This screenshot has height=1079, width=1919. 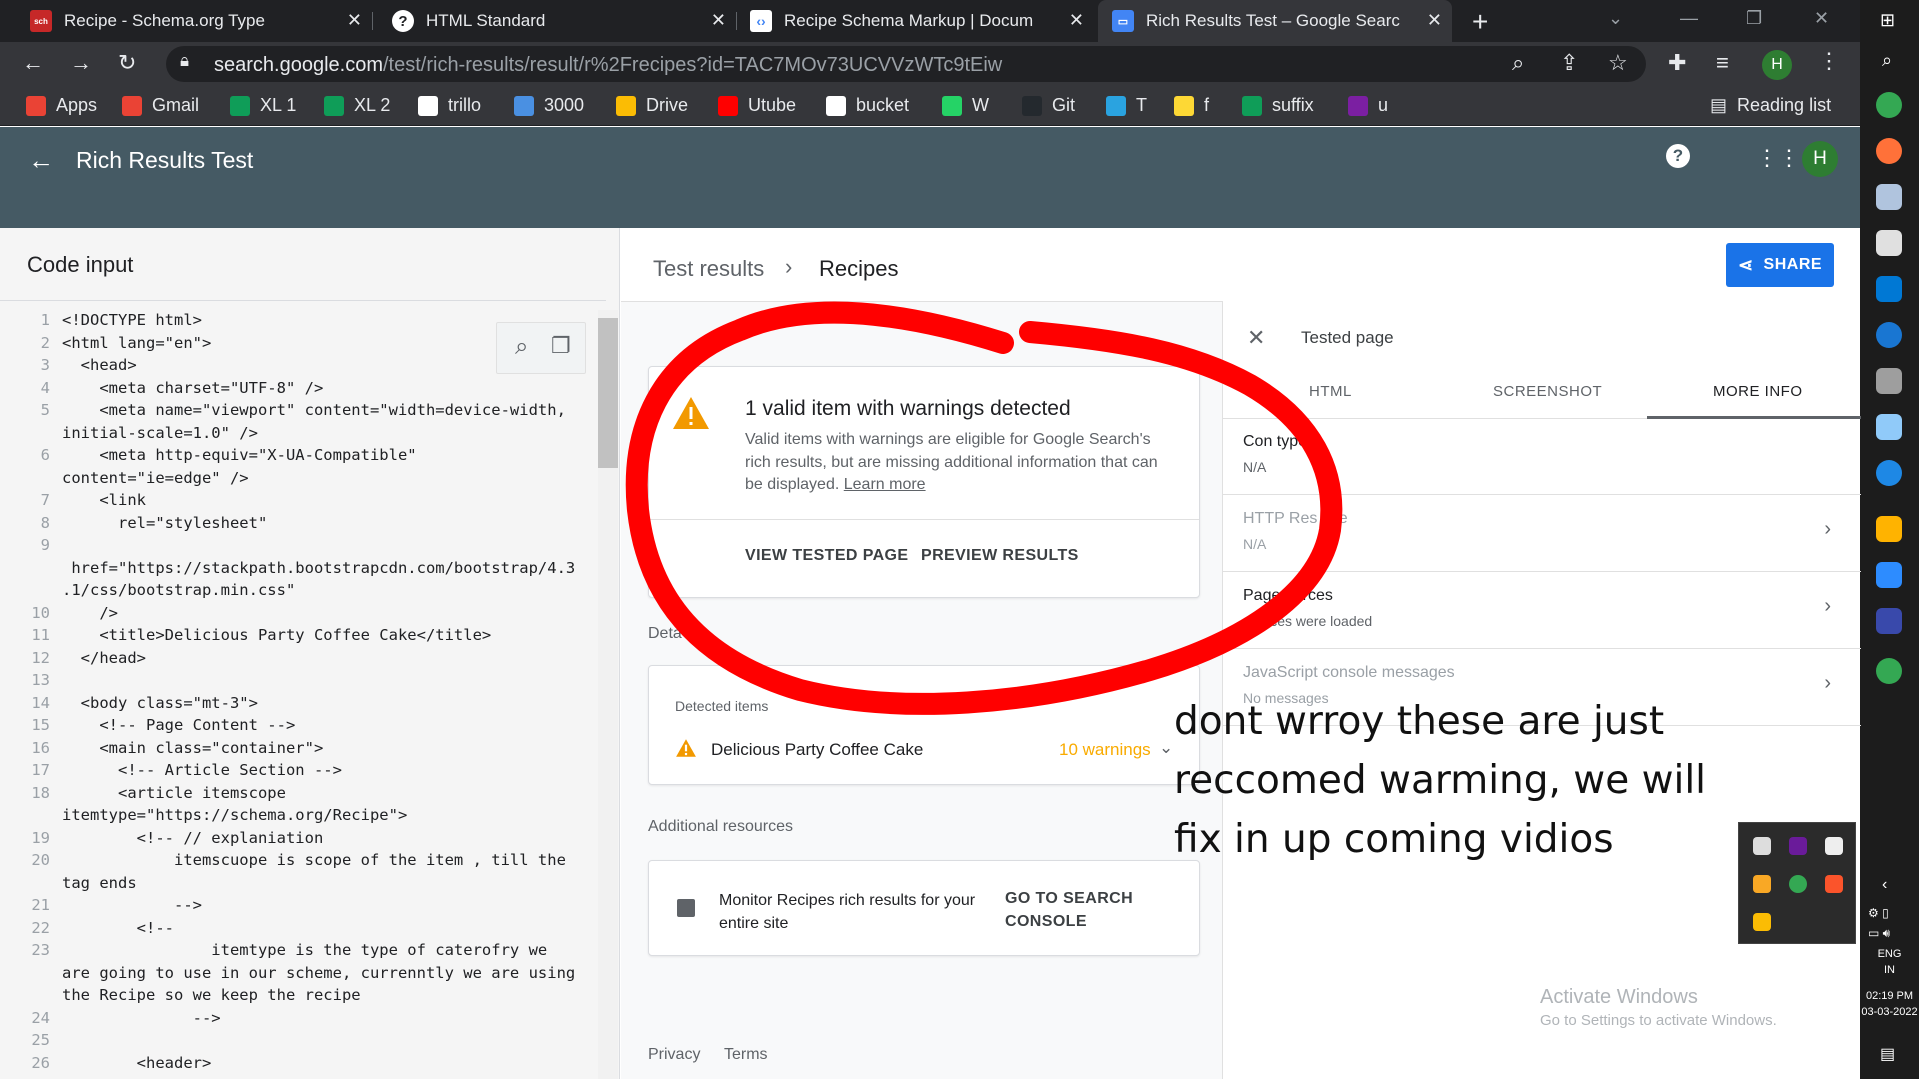 What do you see at coordinates (826, 556) in the screenshot?
I see `view-tested-page-button: VIEW TESTED PAGE` at bounding box center [826, 556].